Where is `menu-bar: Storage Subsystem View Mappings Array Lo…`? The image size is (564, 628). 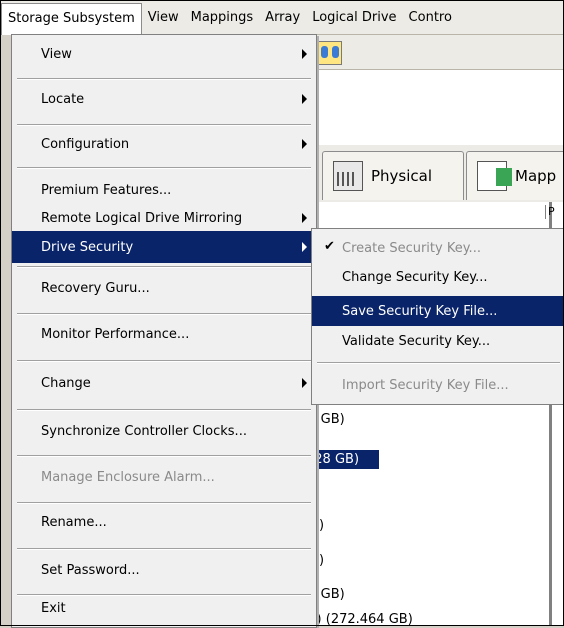
menu-bar: Storage Subsystem View Mappings Array Lo… is located at coordinates (282, 18).